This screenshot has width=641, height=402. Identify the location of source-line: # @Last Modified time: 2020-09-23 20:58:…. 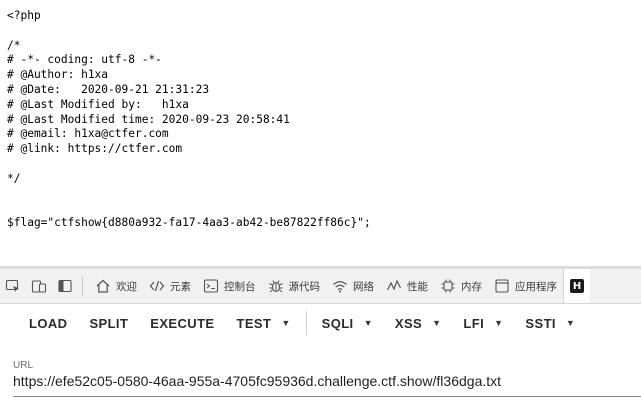
(148, 119).